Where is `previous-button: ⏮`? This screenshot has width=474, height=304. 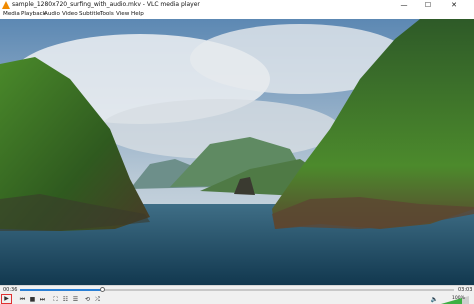 previous-button: ⏮ is located at coordinates (22, 299).